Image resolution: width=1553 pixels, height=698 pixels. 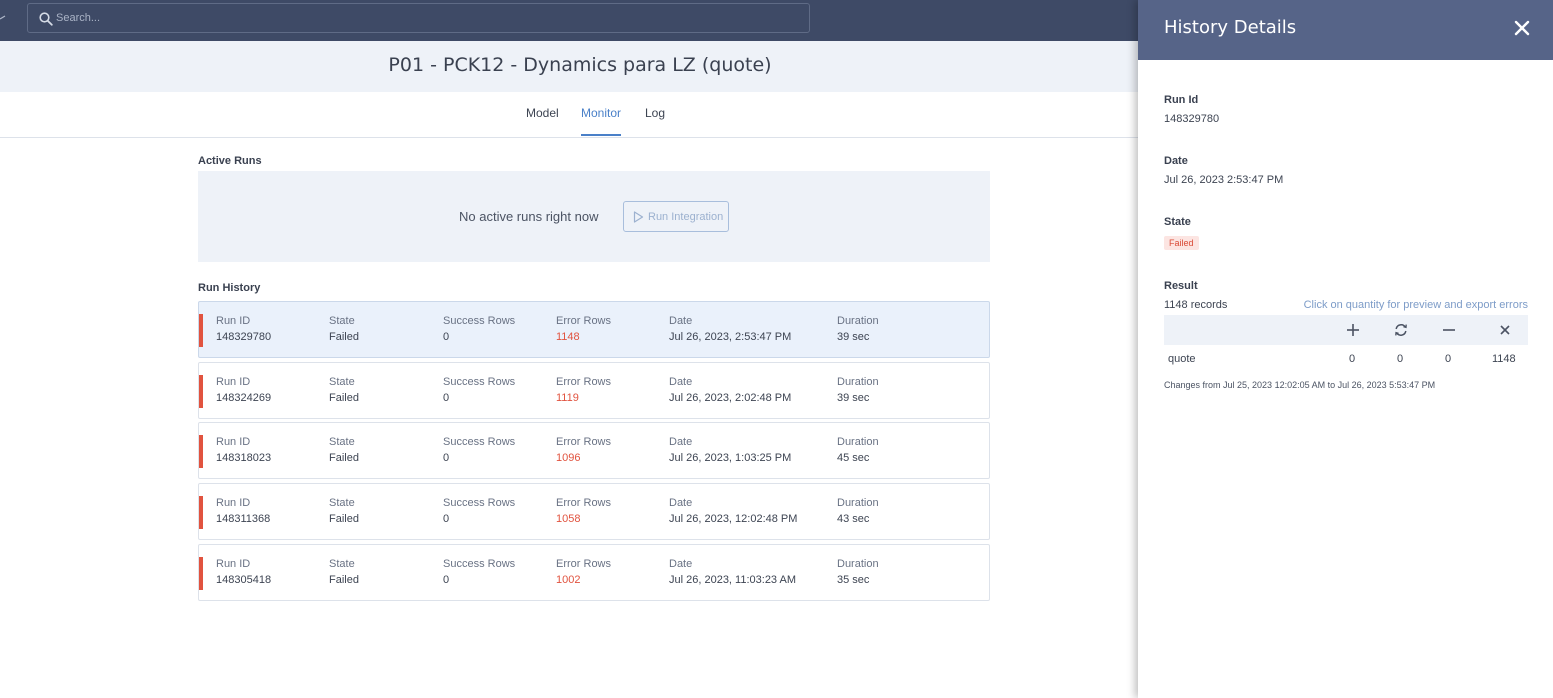 I want to click on play-icon, so click(x=638, y=217).